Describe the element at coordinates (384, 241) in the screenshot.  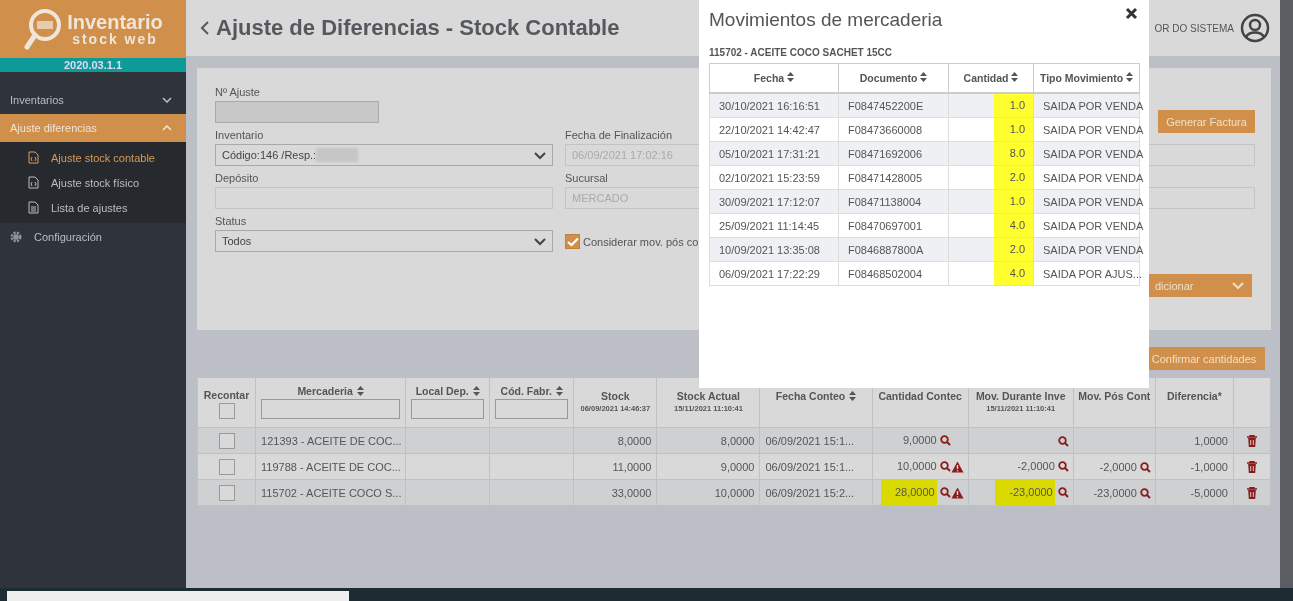
I see `select-field: Todos` at that location.